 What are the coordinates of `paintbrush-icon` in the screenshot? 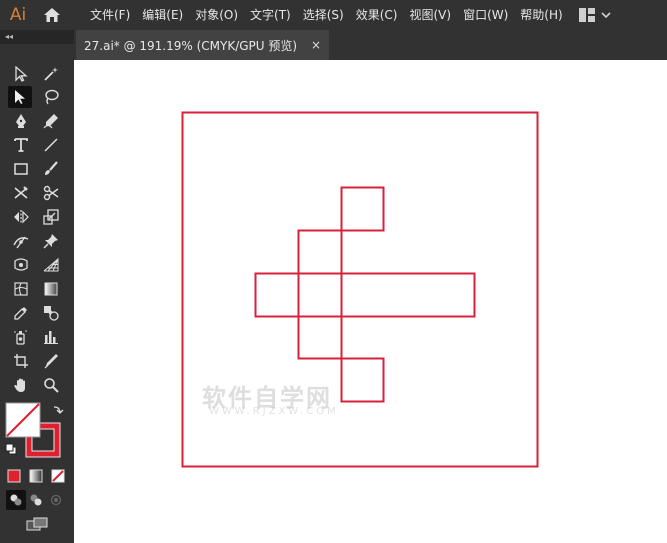 It's located at (51, 168).